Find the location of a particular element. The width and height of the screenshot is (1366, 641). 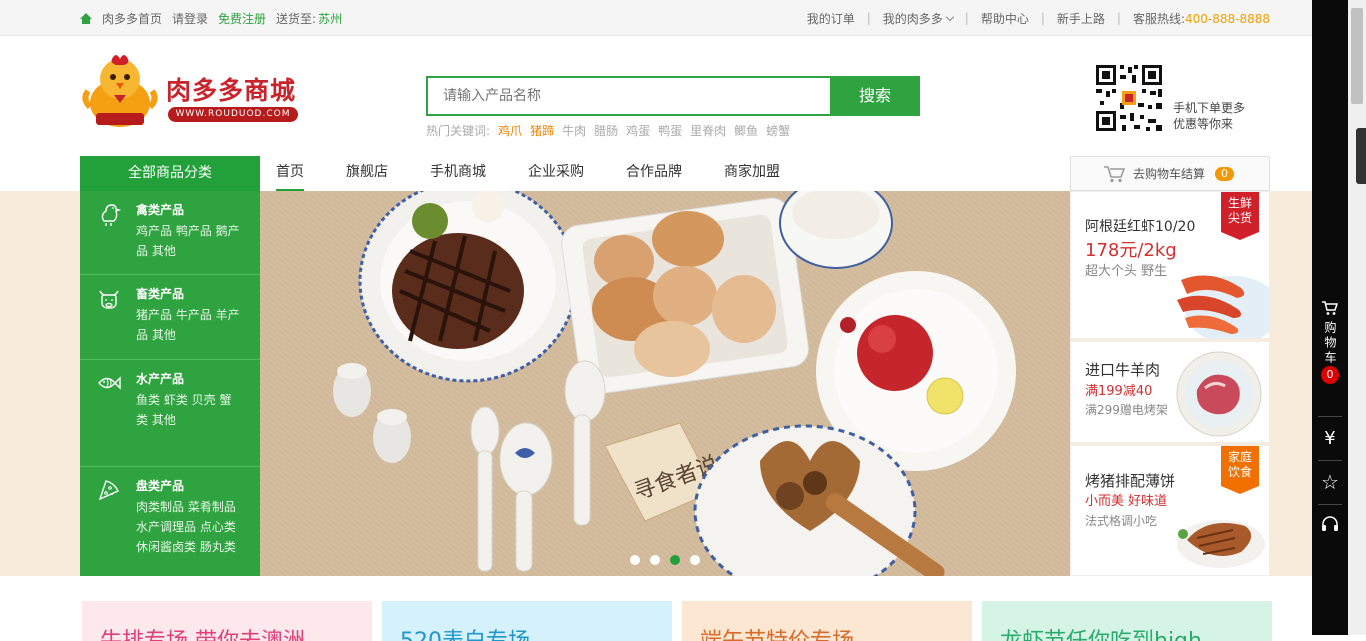

featured-card: 520表白专场 is located at coordinates (527, 621).